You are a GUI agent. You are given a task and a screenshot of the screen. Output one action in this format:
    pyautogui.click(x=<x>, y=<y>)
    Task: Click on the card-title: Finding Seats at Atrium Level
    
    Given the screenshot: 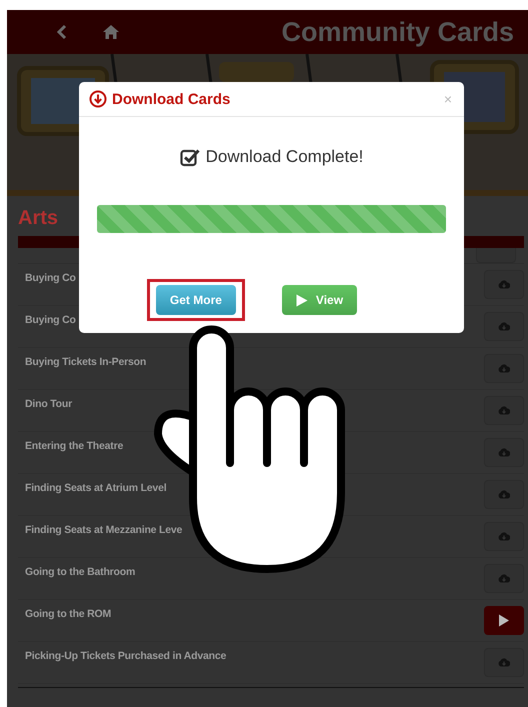 What is the action you would take?
    pyautogui.click(x=95, y=488)
    